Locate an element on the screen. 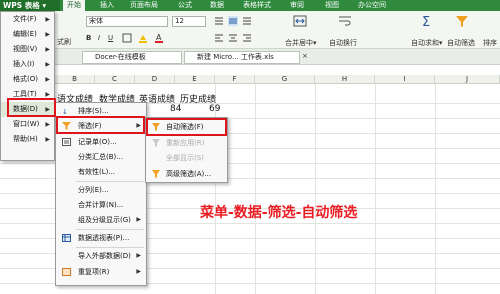 This screenshot has height=294, width=500. svg-text: A is located at coordinates (159, 37).